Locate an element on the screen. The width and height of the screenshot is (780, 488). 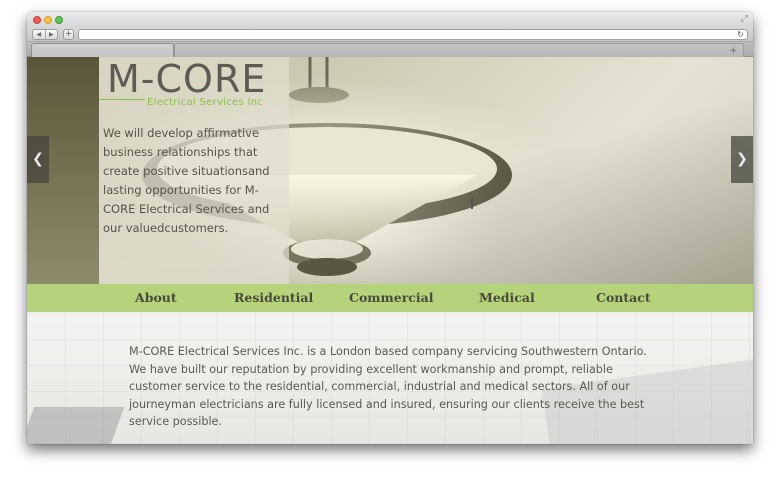
add-tab-icon: + is located at coordinates (733, 51).